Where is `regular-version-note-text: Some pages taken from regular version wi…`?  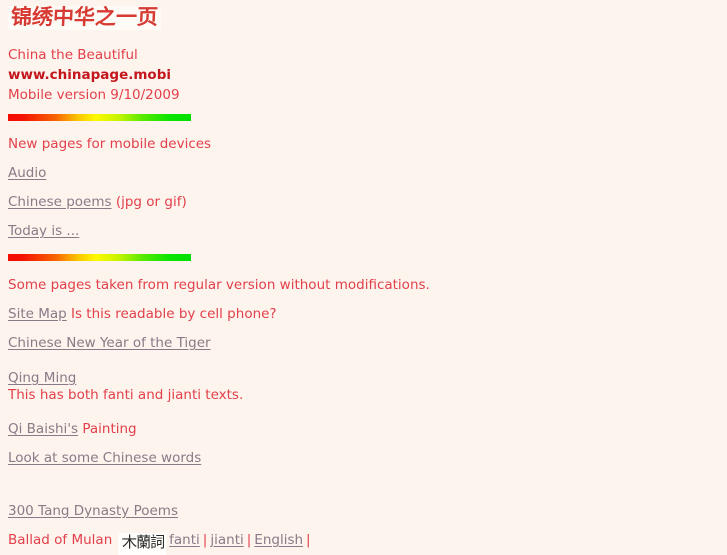
regular-version-note-text: Some pages taken from regular version wi… is located at coordinates (219, 285).